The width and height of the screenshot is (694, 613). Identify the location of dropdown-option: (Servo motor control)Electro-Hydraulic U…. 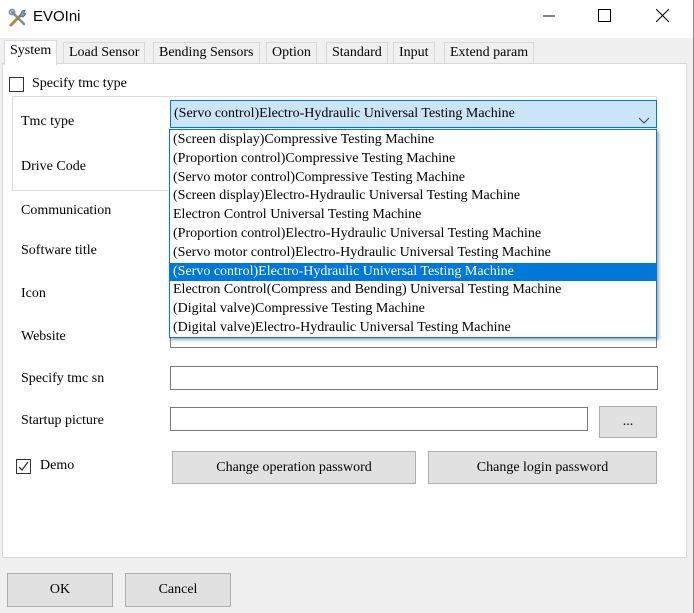
(413, 253).